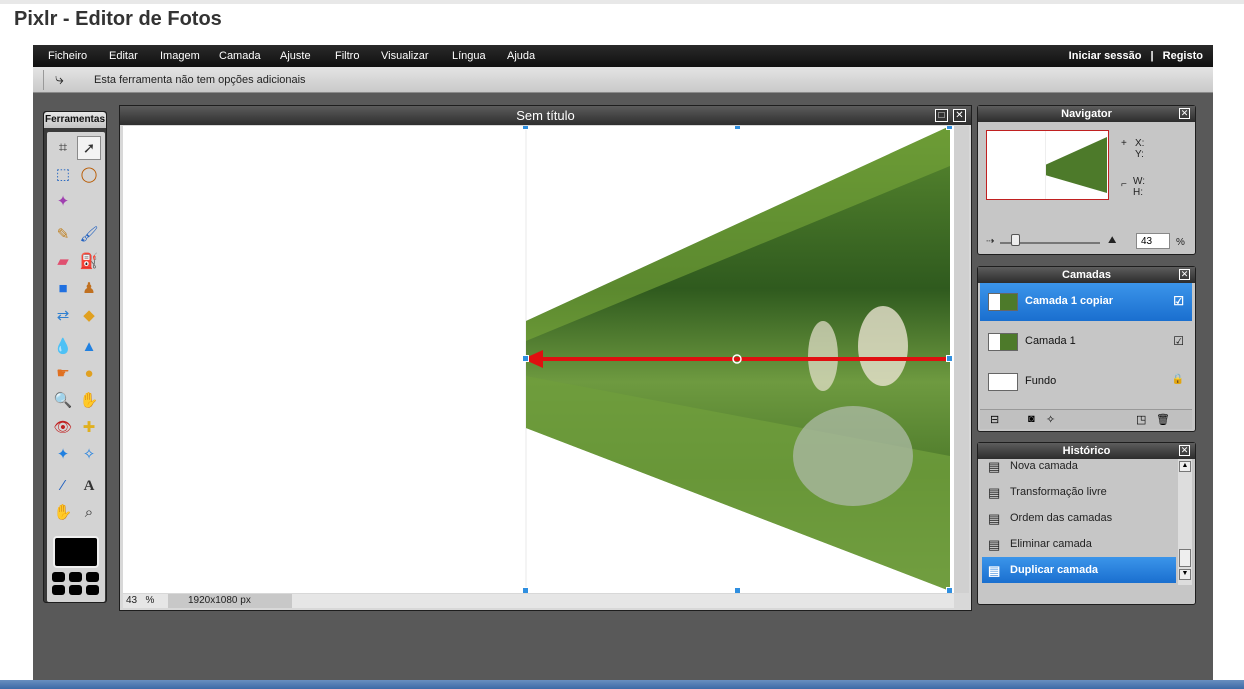  What do you see at coordinates (1079, 469) in the screenshot?
I see `history-item: ▤ Nova camada` at bounding box center [1079, 469].